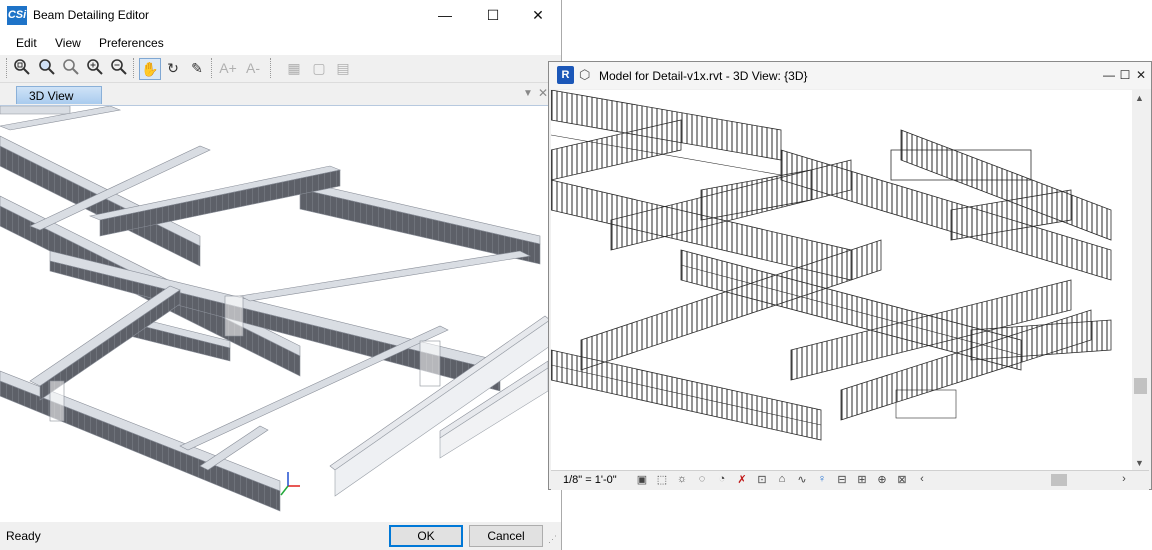 The height and width of the screenshot is (550, 1152). I want to click on highlight-displacement-icon: ⊠, so click(902, 479).